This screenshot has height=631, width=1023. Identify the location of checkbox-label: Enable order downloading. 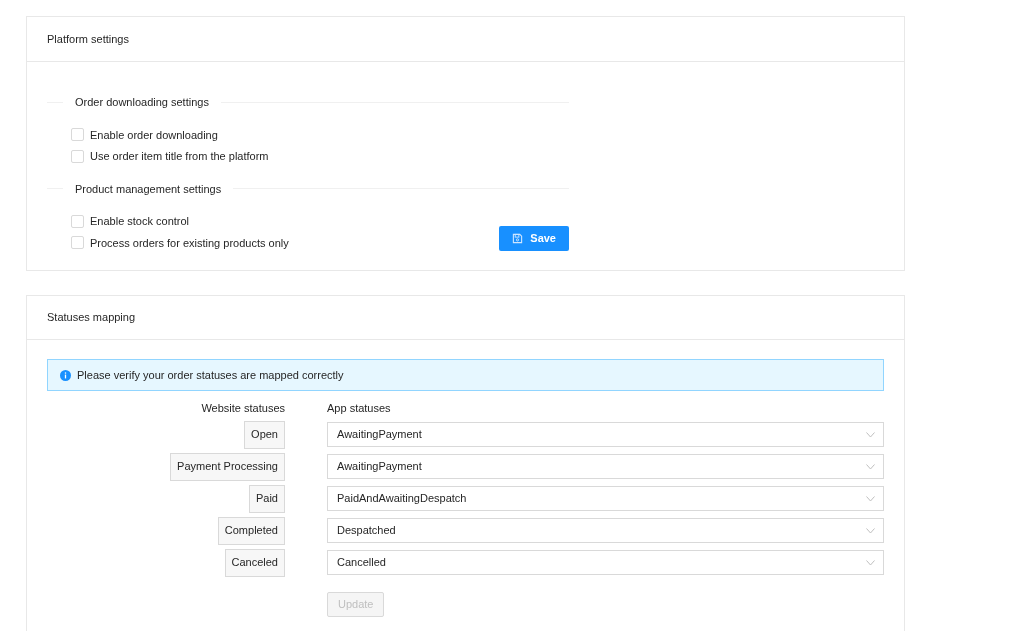
(154, 135).